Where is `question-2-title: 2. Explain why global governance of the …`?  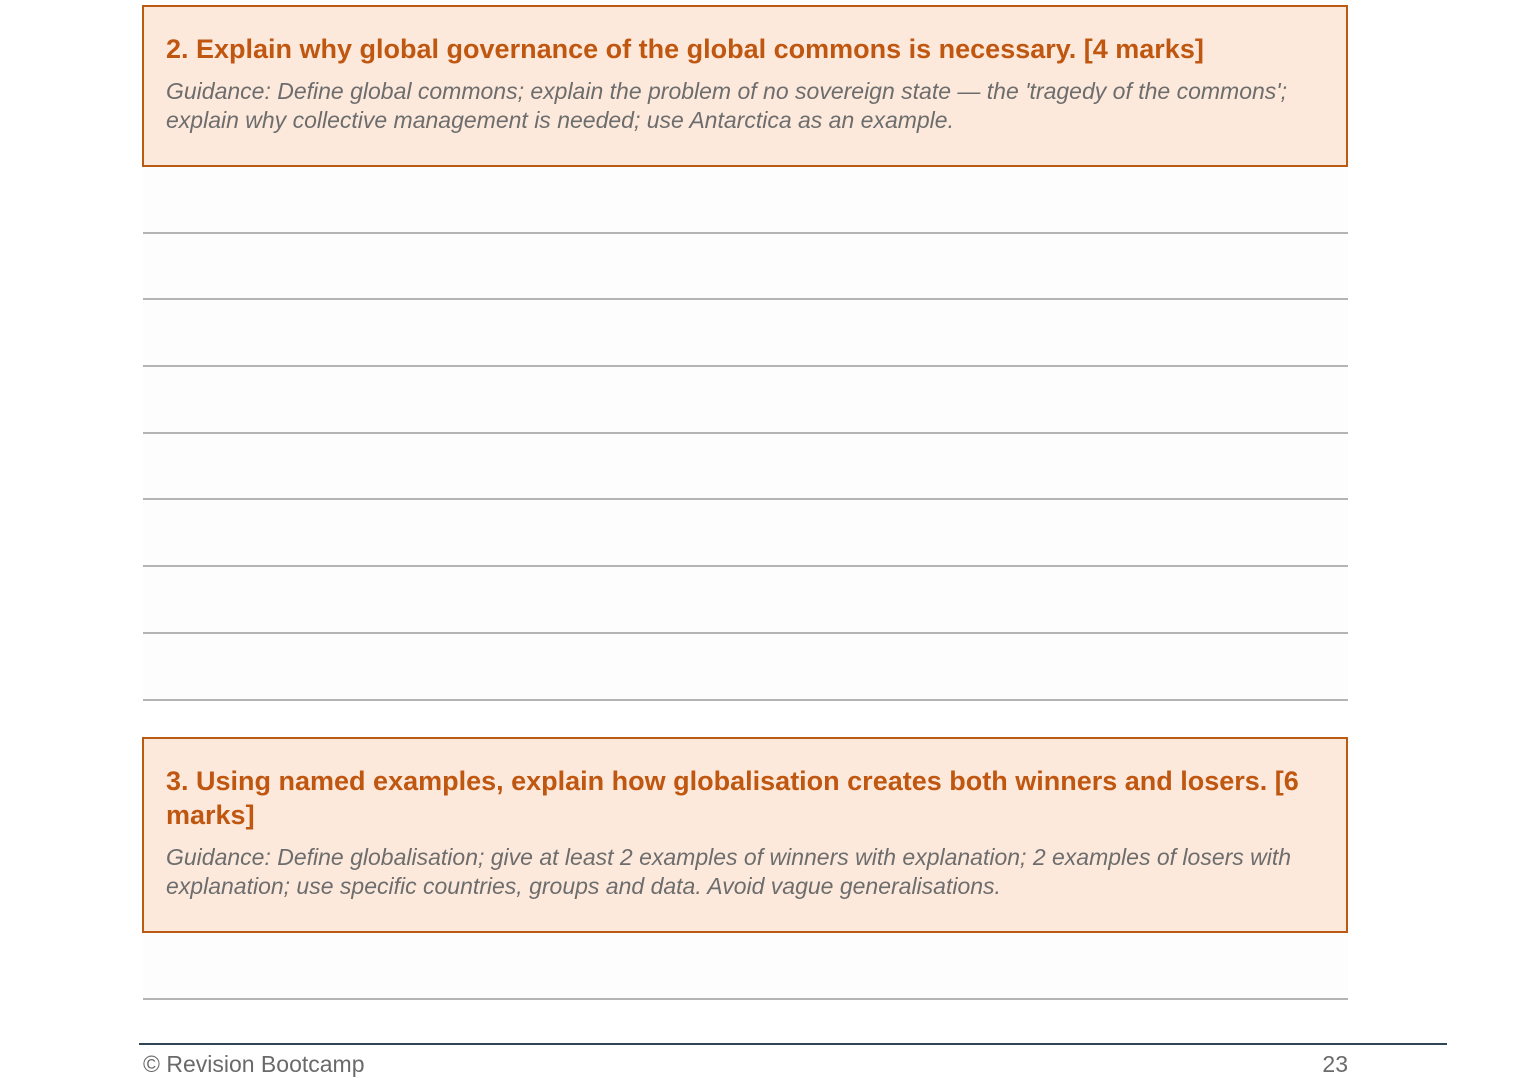 question-2-title: 2. Explain why global governance of the … is located at coordinates (685, 49).